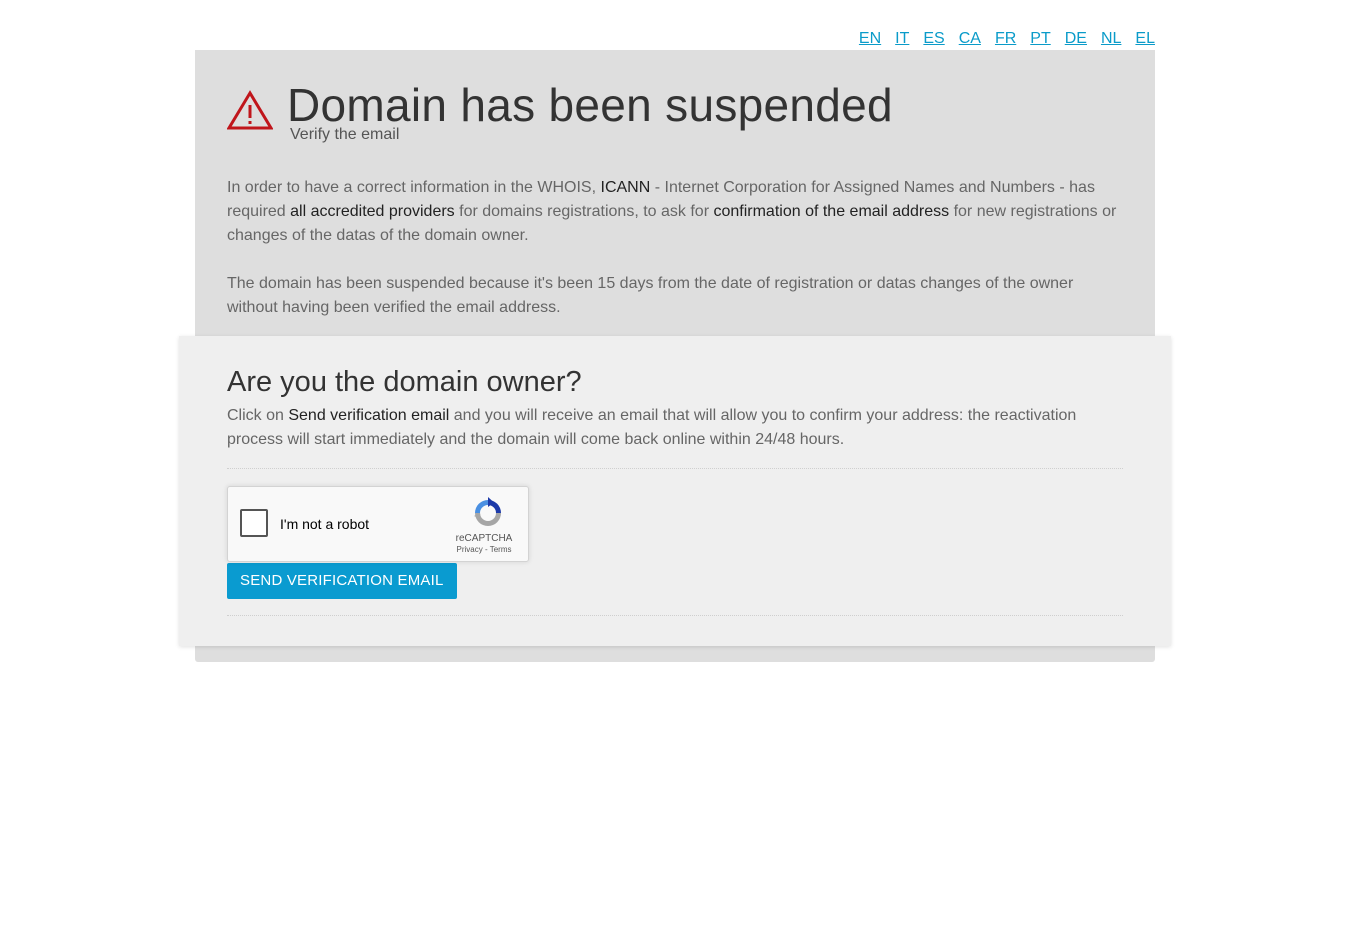 The height and width of the screenshot is (940, 1350). I want to click on lang-link-nl: NL, so click(1111, 39).